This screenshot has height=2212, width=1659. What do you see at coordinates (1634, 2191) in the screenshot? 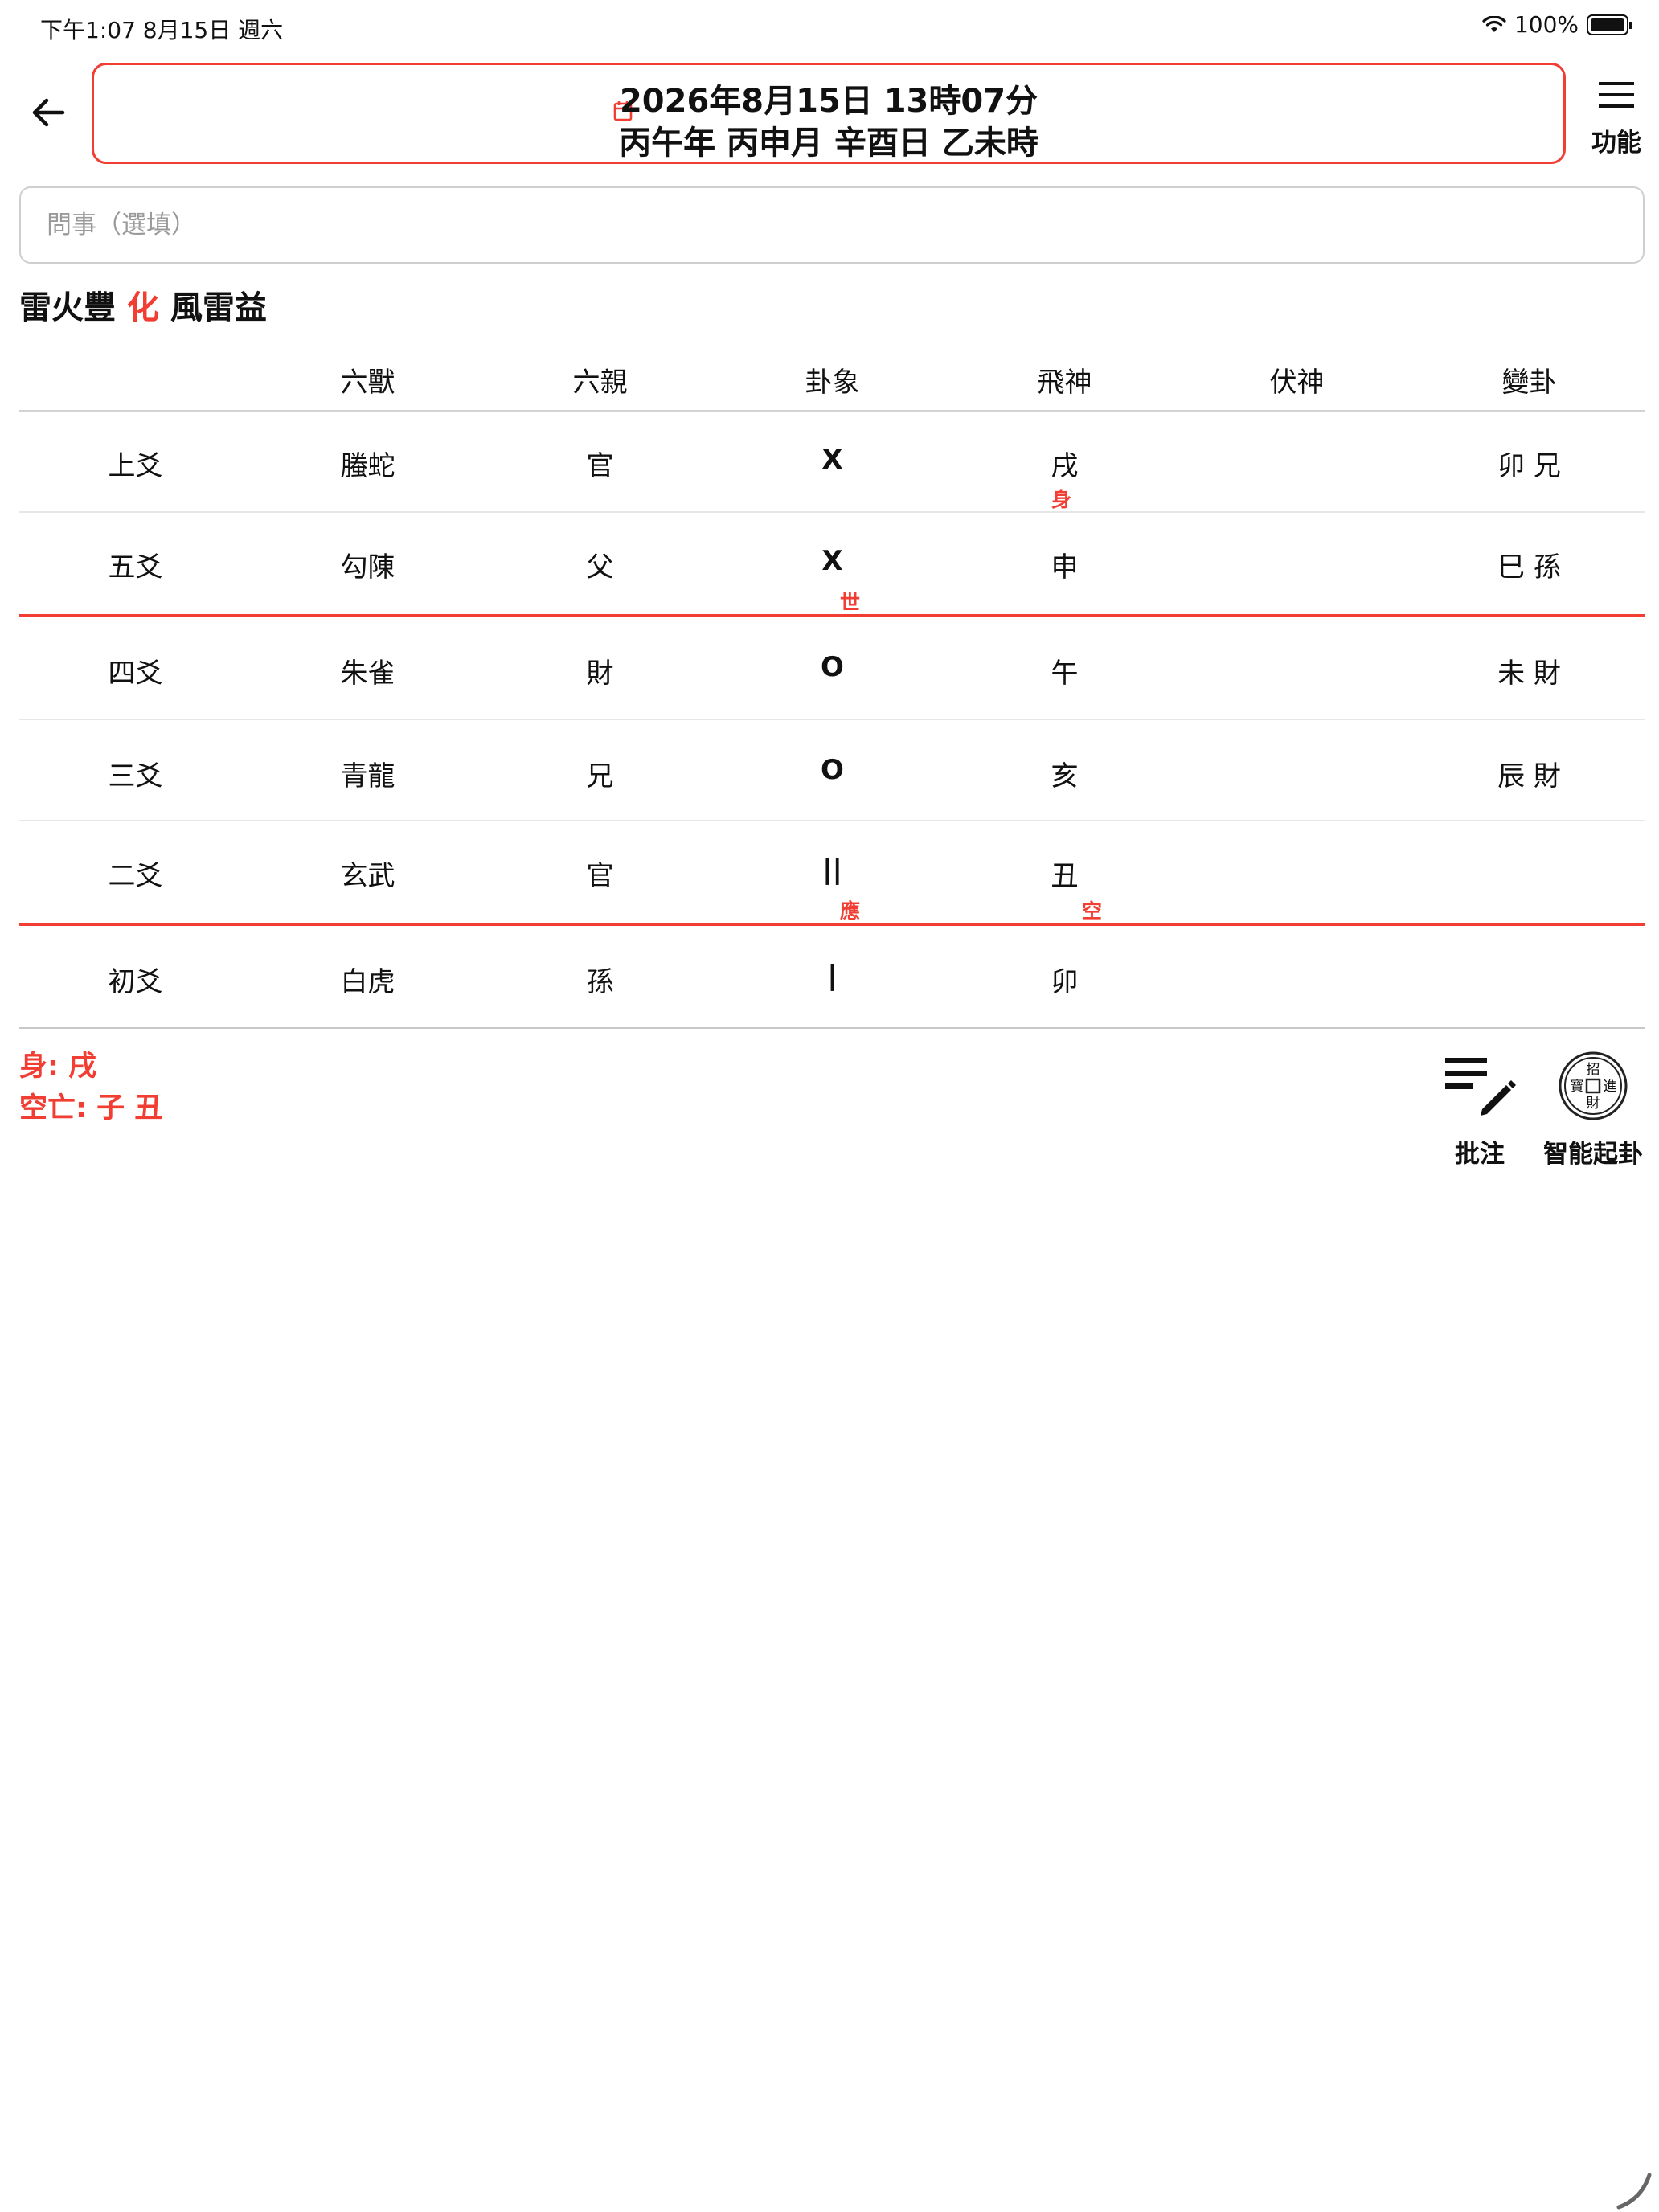
I see `resize-handle-icon` at bounding box center [1634, 2191].